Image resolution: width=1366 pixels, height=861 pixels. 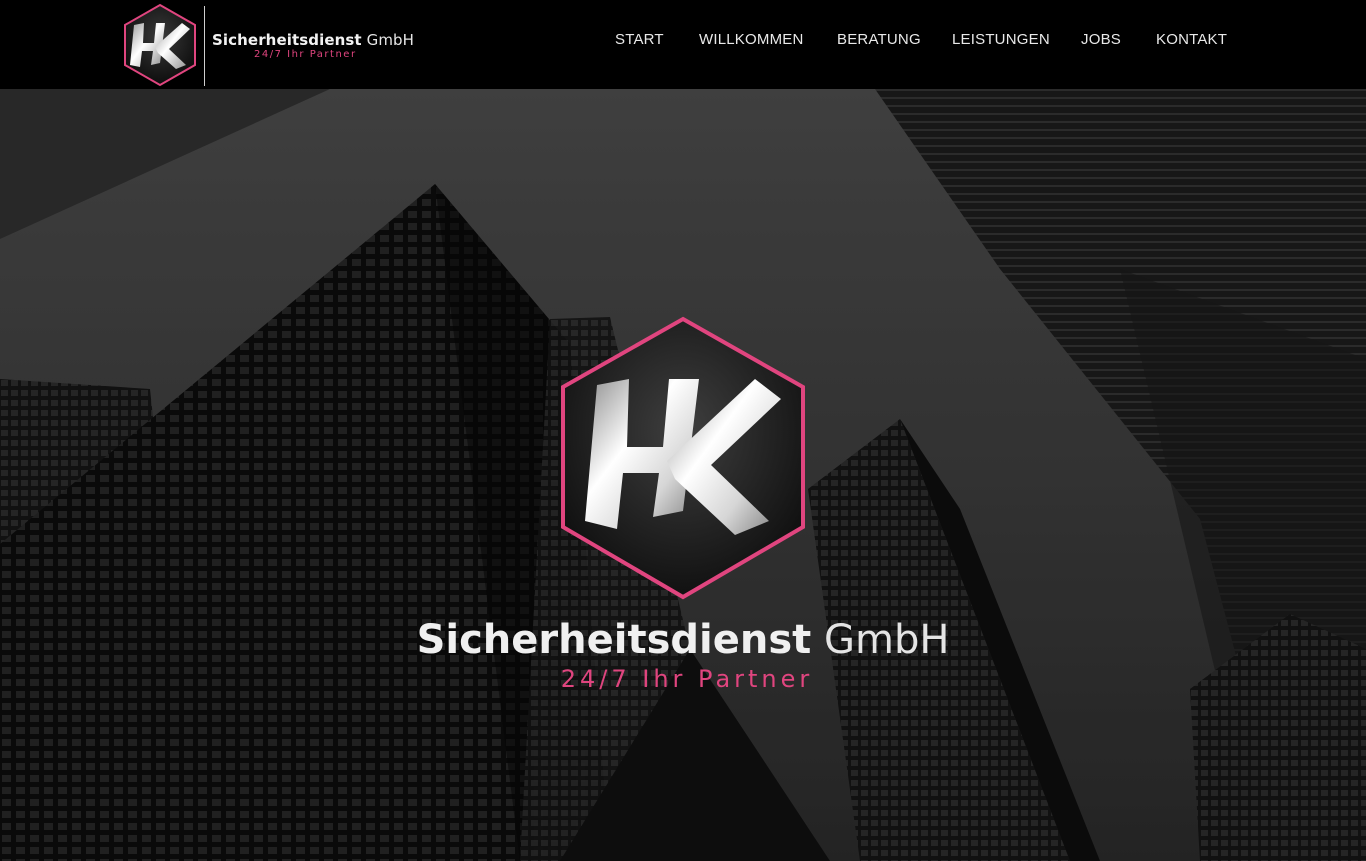 What do you see at coordinates (751, 39) in the screenshot?
I see `nav-willkommen: WILLKOMMEN` at bounding box center [751, 39].